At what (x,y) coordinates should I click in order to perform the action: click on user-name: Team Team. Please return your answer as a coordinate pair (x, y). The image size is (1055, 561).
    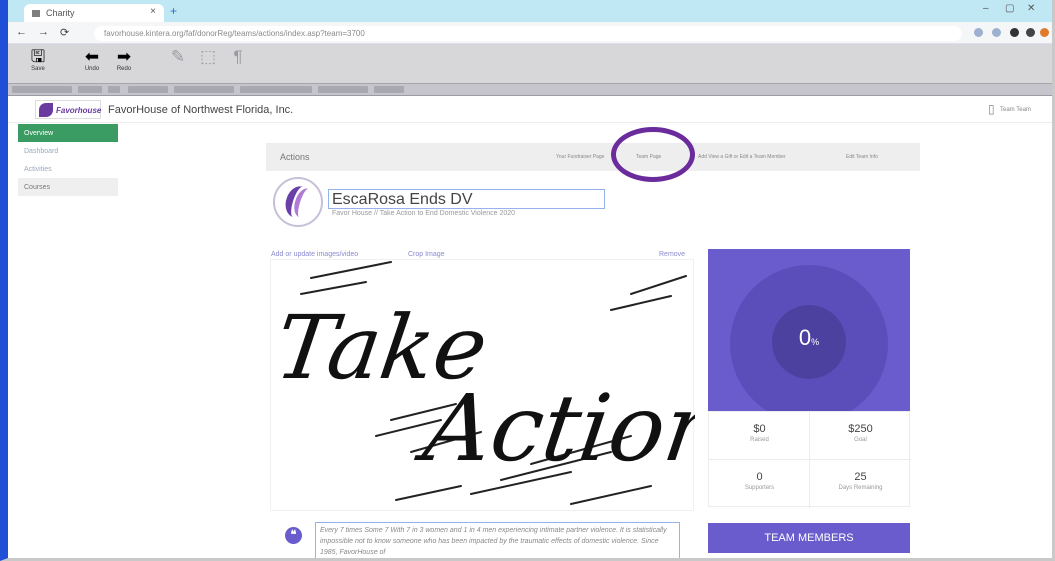
    Looking at the image, I should click on (1015, 110).